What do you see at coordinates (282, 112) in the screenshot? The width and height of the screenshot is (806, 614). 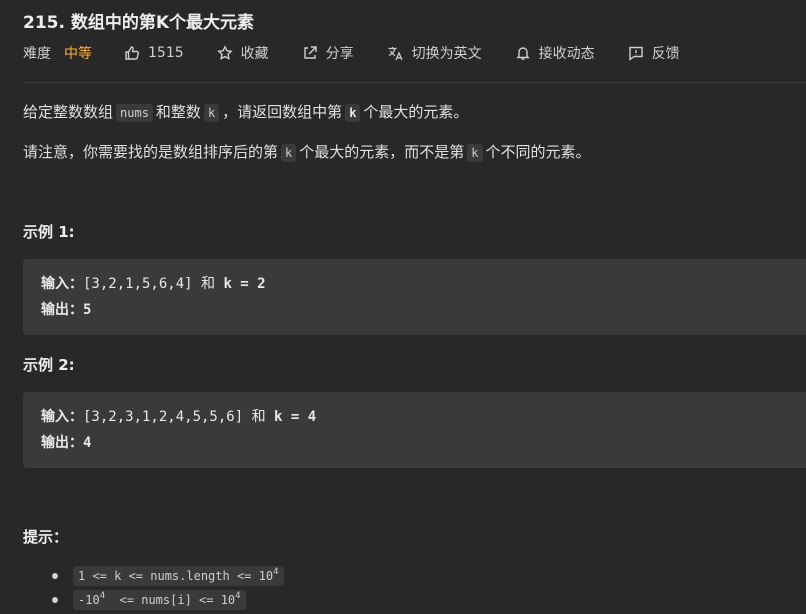 I see `description-text: ，请返回数组中第` at bounding box center [282, 112].